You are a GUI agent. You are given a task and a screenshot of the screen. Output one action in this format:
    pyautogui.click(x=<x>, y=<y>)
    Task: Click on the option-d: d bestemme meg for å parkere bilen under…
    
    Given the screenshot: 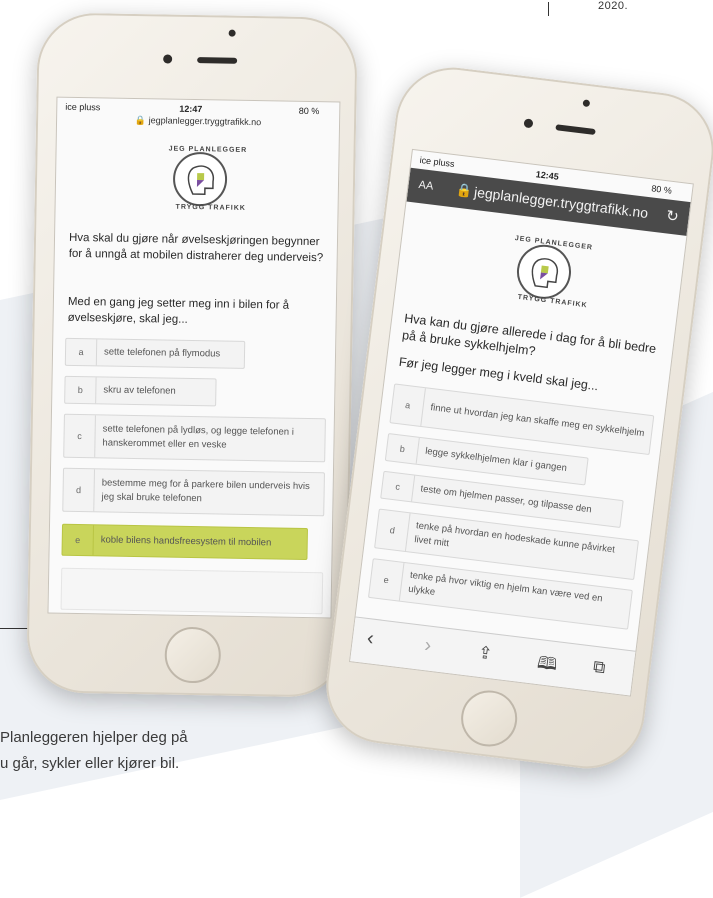 What is the action you would take?
    pyautogui.click(x=193, y=492)
    